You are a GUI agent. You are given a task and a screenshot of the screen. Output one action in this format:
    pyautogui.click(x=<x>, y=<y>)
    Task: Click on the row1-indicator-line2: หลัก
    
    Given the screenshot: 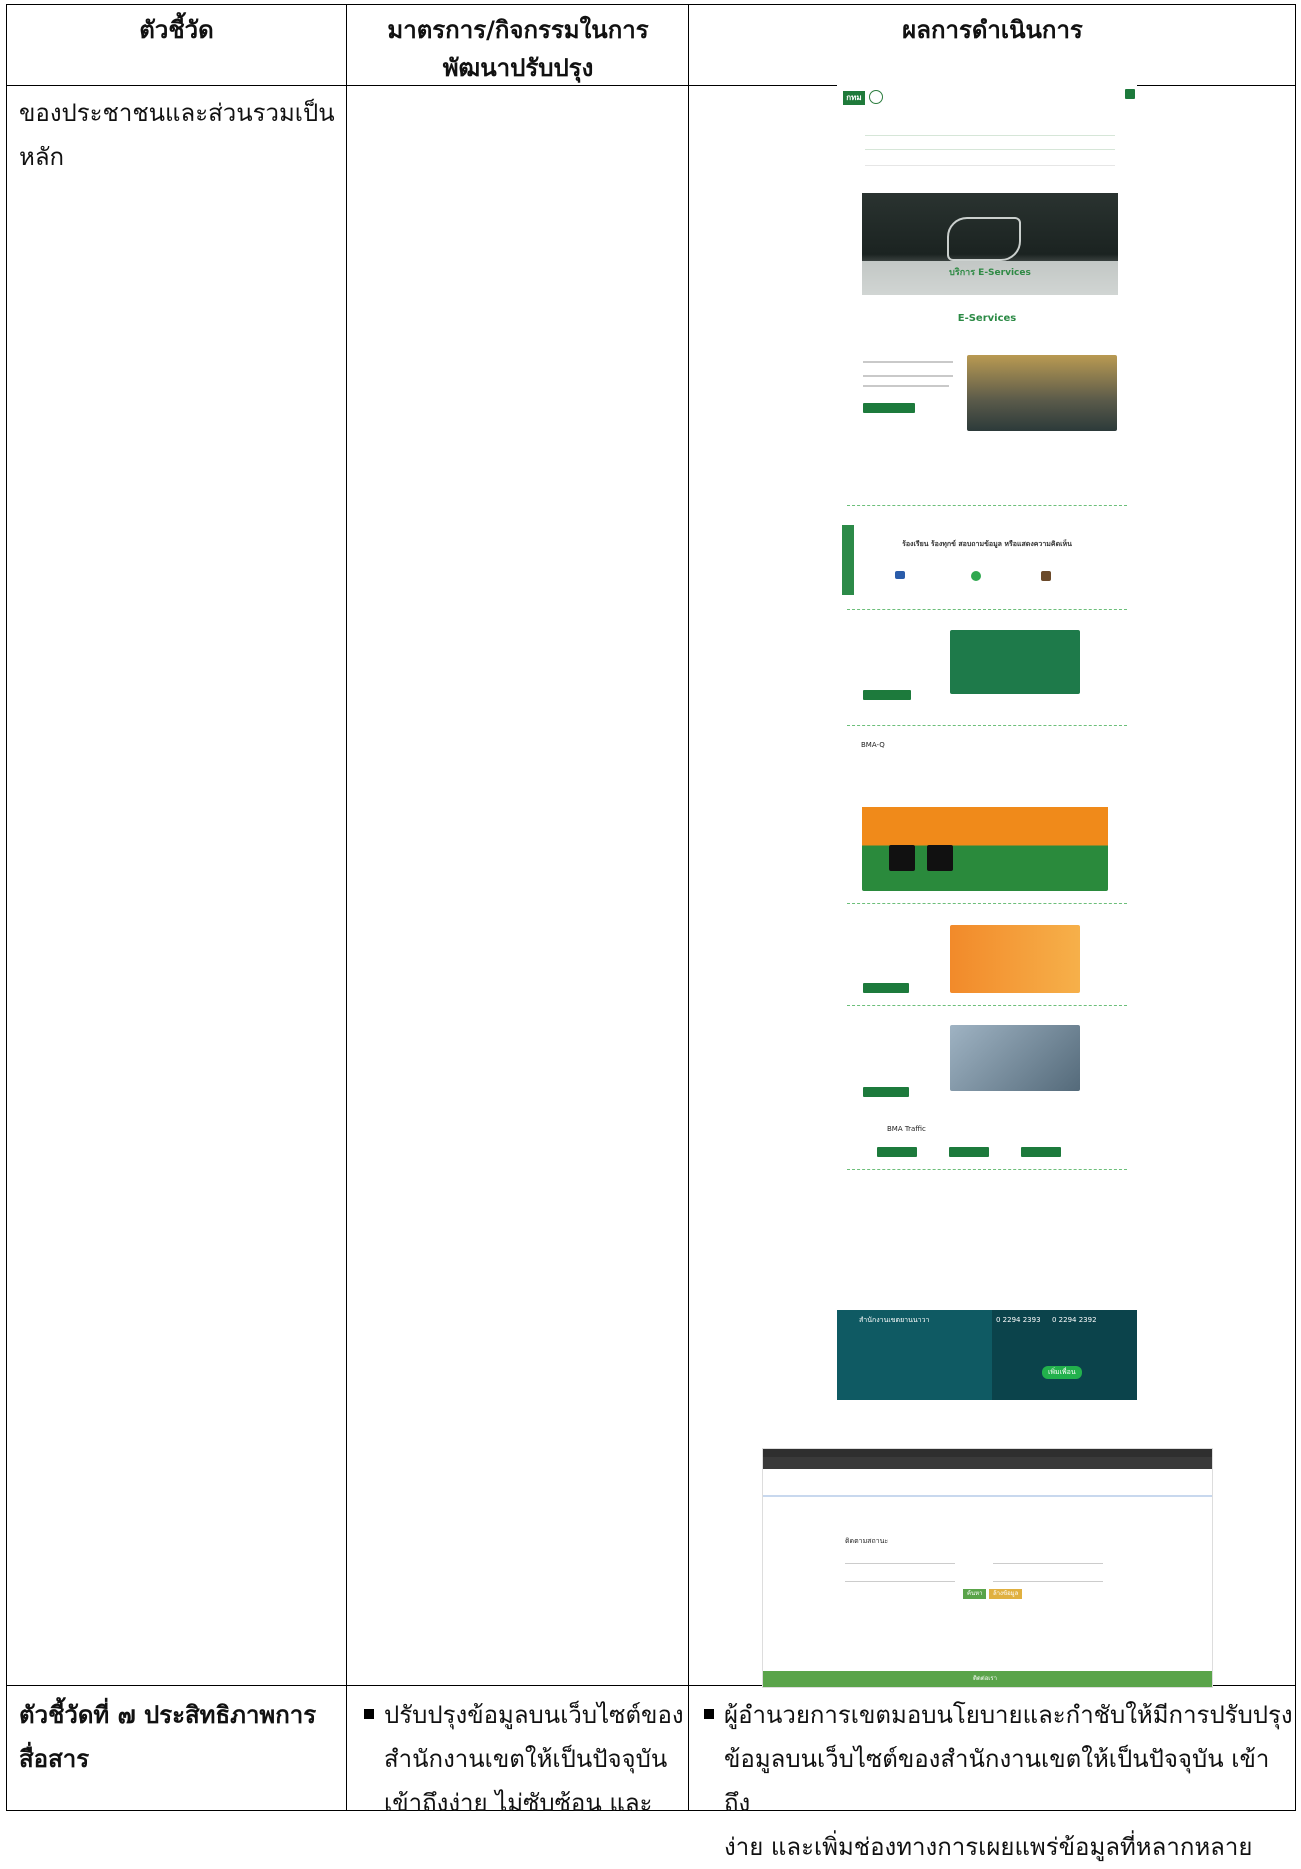 What is the action you would take?
    pyautogui.click(x=42, y=157)
    